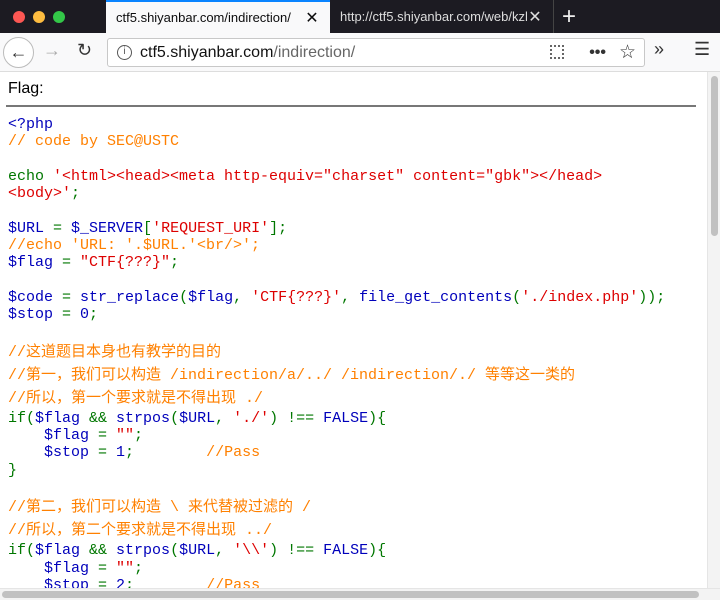 The image size is (720, 600). I want to click on code-token: "CTF{???}", so click(125, 263).